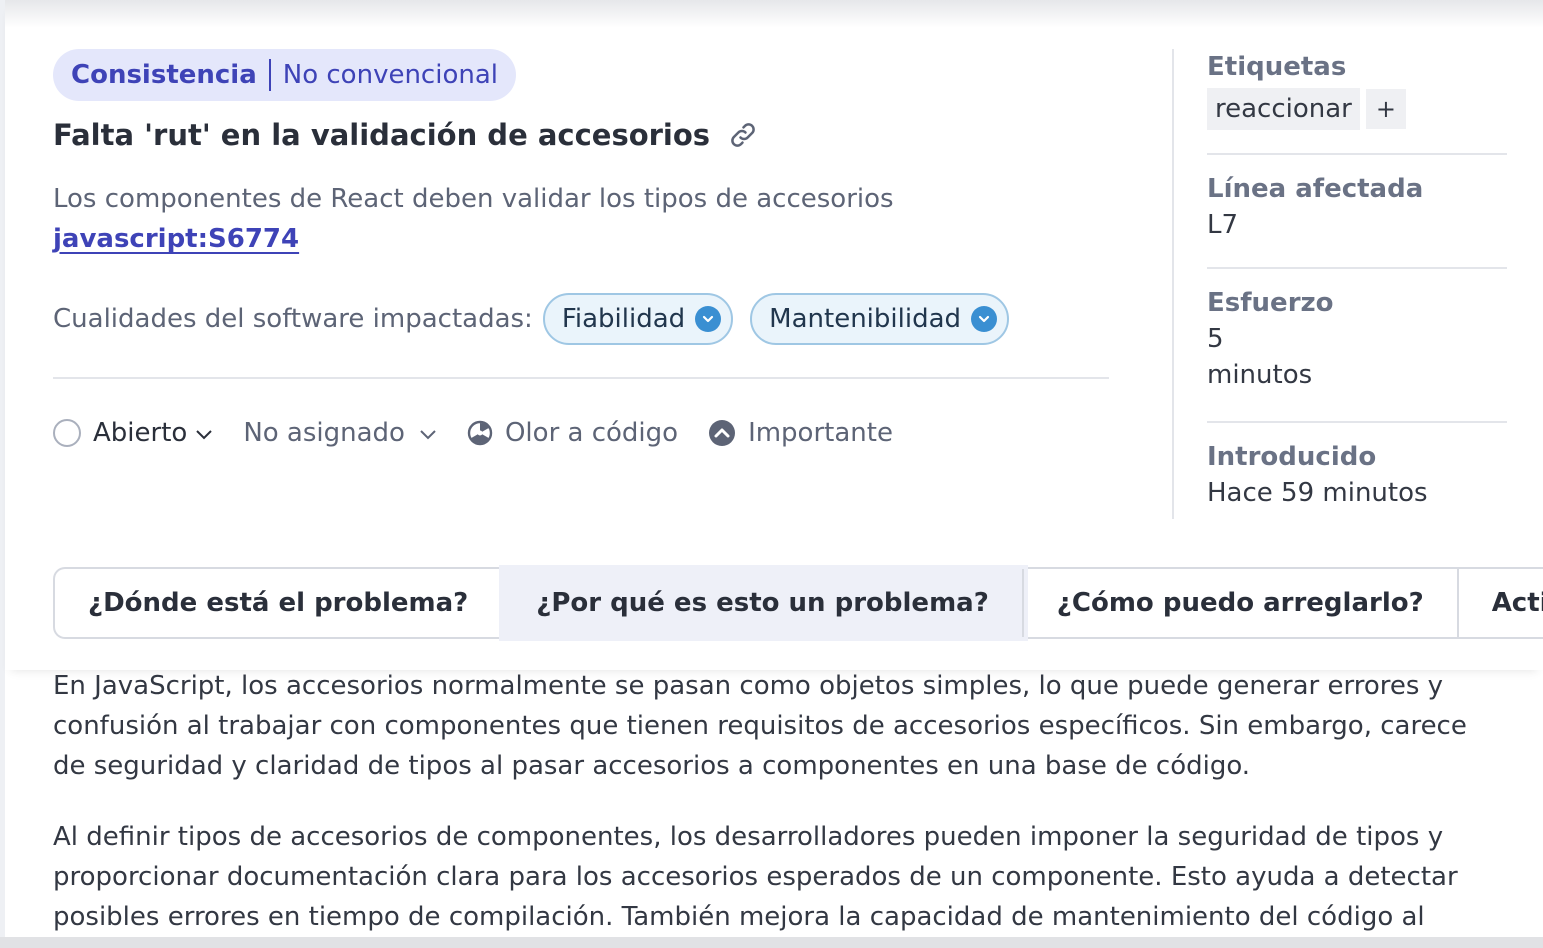 This screenshot has width=1543, height=948. Describe the element at coordinates (865, 319) in the screenshot. I see `quality-name: Mantenibilidad` at that location.